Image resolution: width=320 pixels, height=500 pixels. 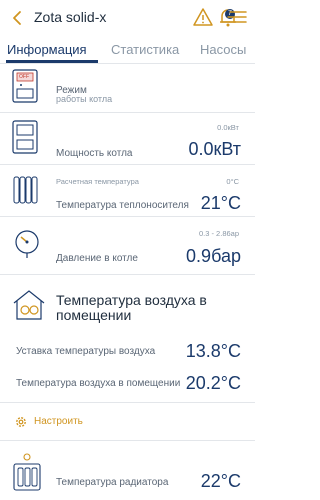 I want to click on boiler-icon, so click(x=25, y=137).